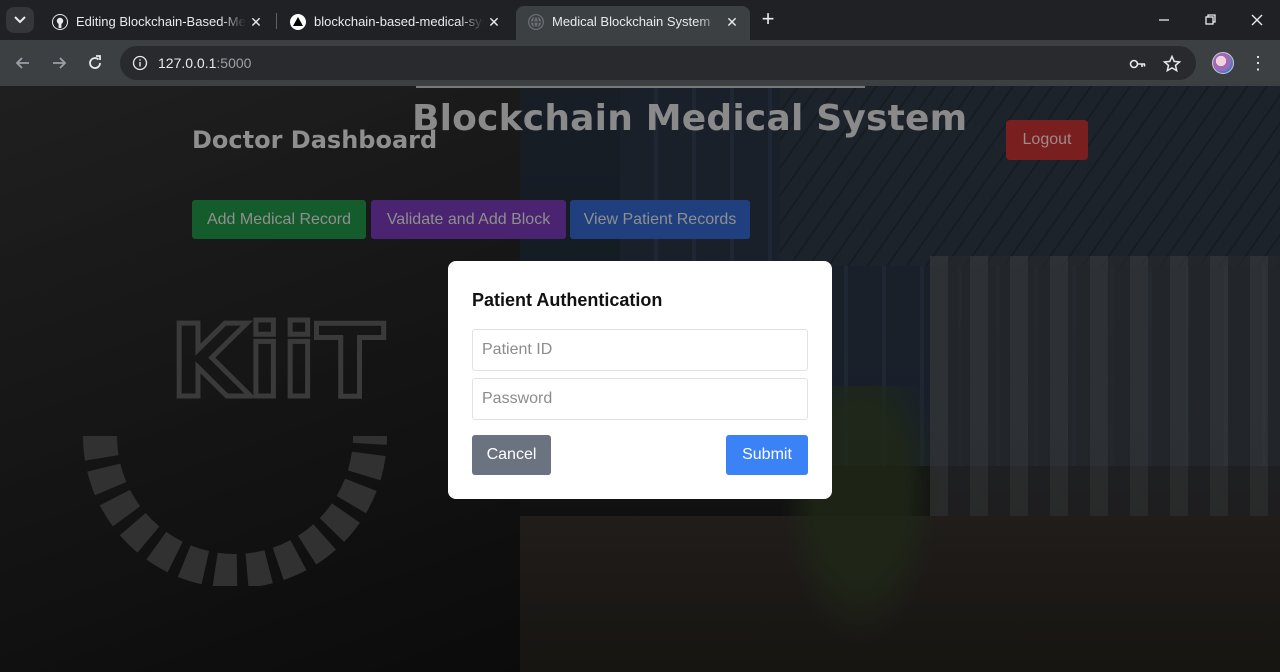 The width and height of the screenshot is (1280, 672). What do you see at coordinates (234, 63) in the screenshot?
I see `url-port: :5000` at bounding box center [234, 63].